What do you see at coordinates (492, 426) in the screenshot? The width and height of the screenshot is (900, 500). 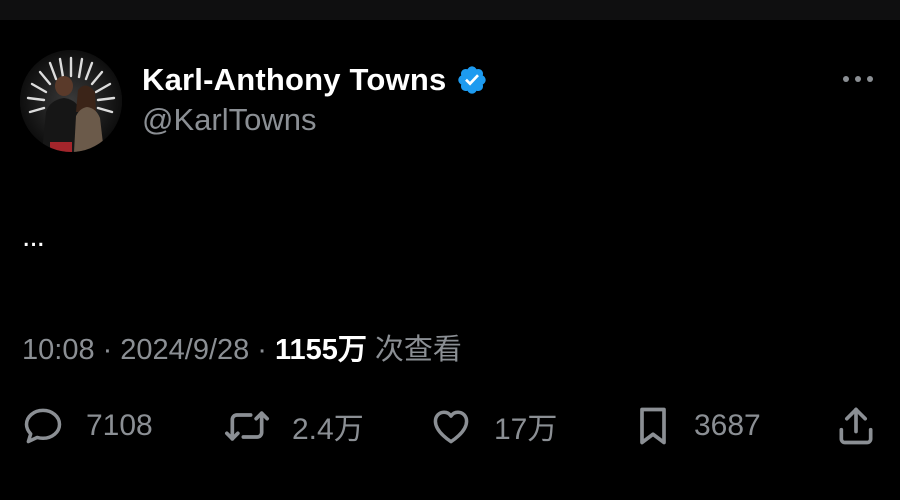 I see `like-button: 17万` at bounding box center [492, 426].